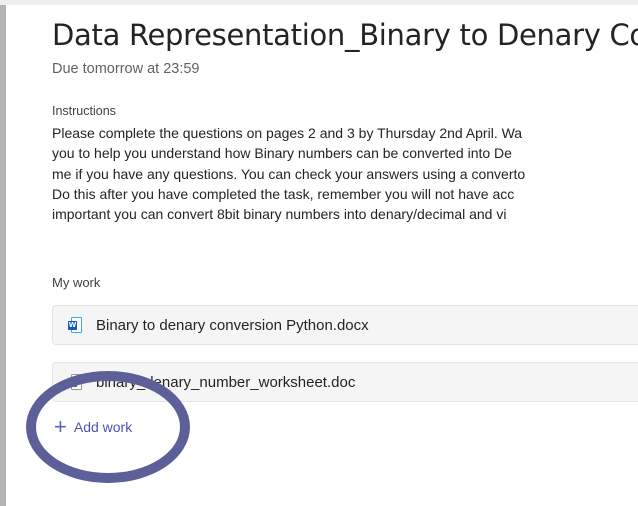 The width and height of the screenshot is (638, 506). Describe the element at coordinates (3, 255) in the screenshot. I see `window-left-edge` at that location.